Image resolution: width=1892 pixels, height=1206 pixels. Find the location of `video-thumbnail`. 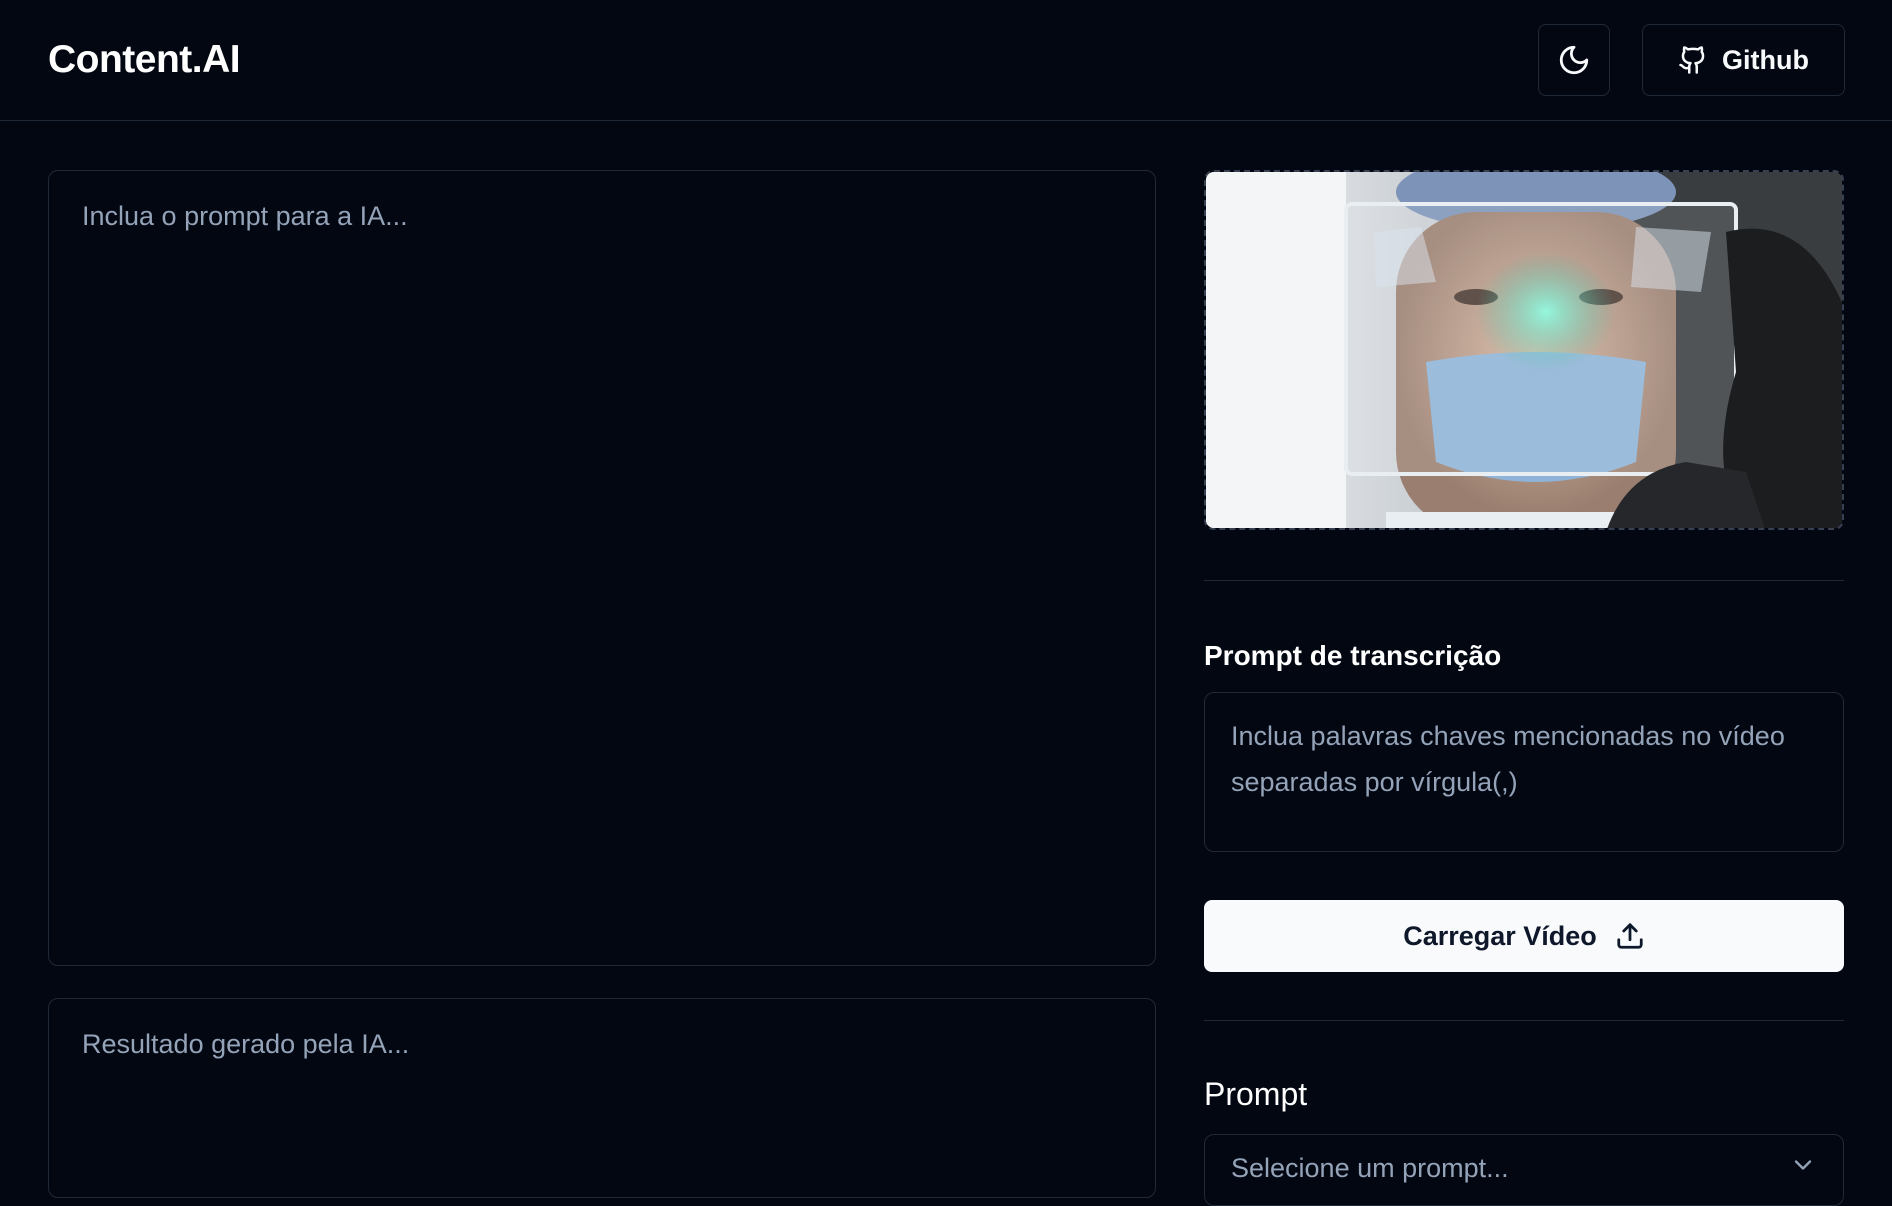

video-thumbnail is located at coordinates (1524, 350).